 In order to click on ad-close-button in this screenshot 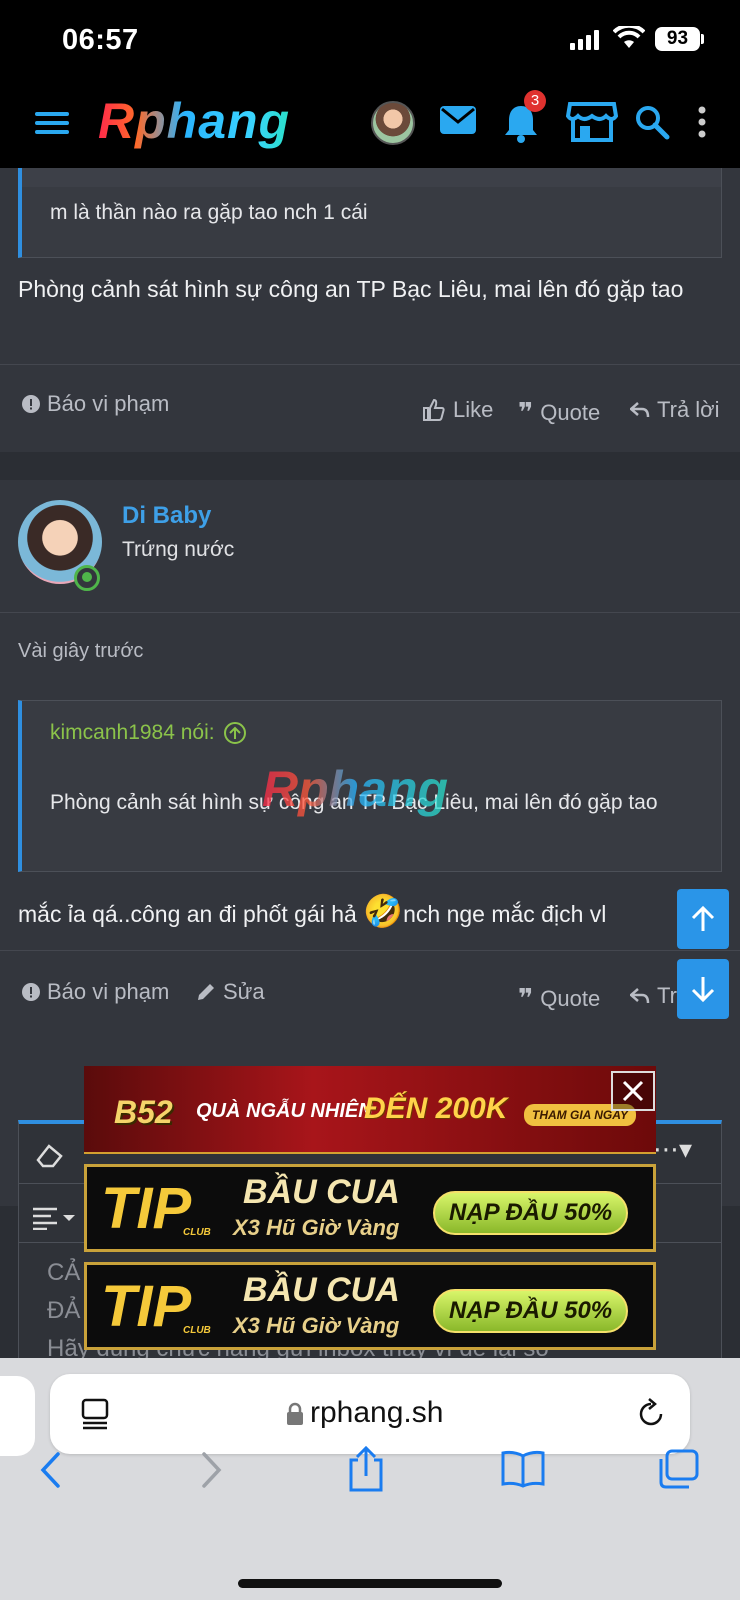, I will do `click(633, 1091)`.